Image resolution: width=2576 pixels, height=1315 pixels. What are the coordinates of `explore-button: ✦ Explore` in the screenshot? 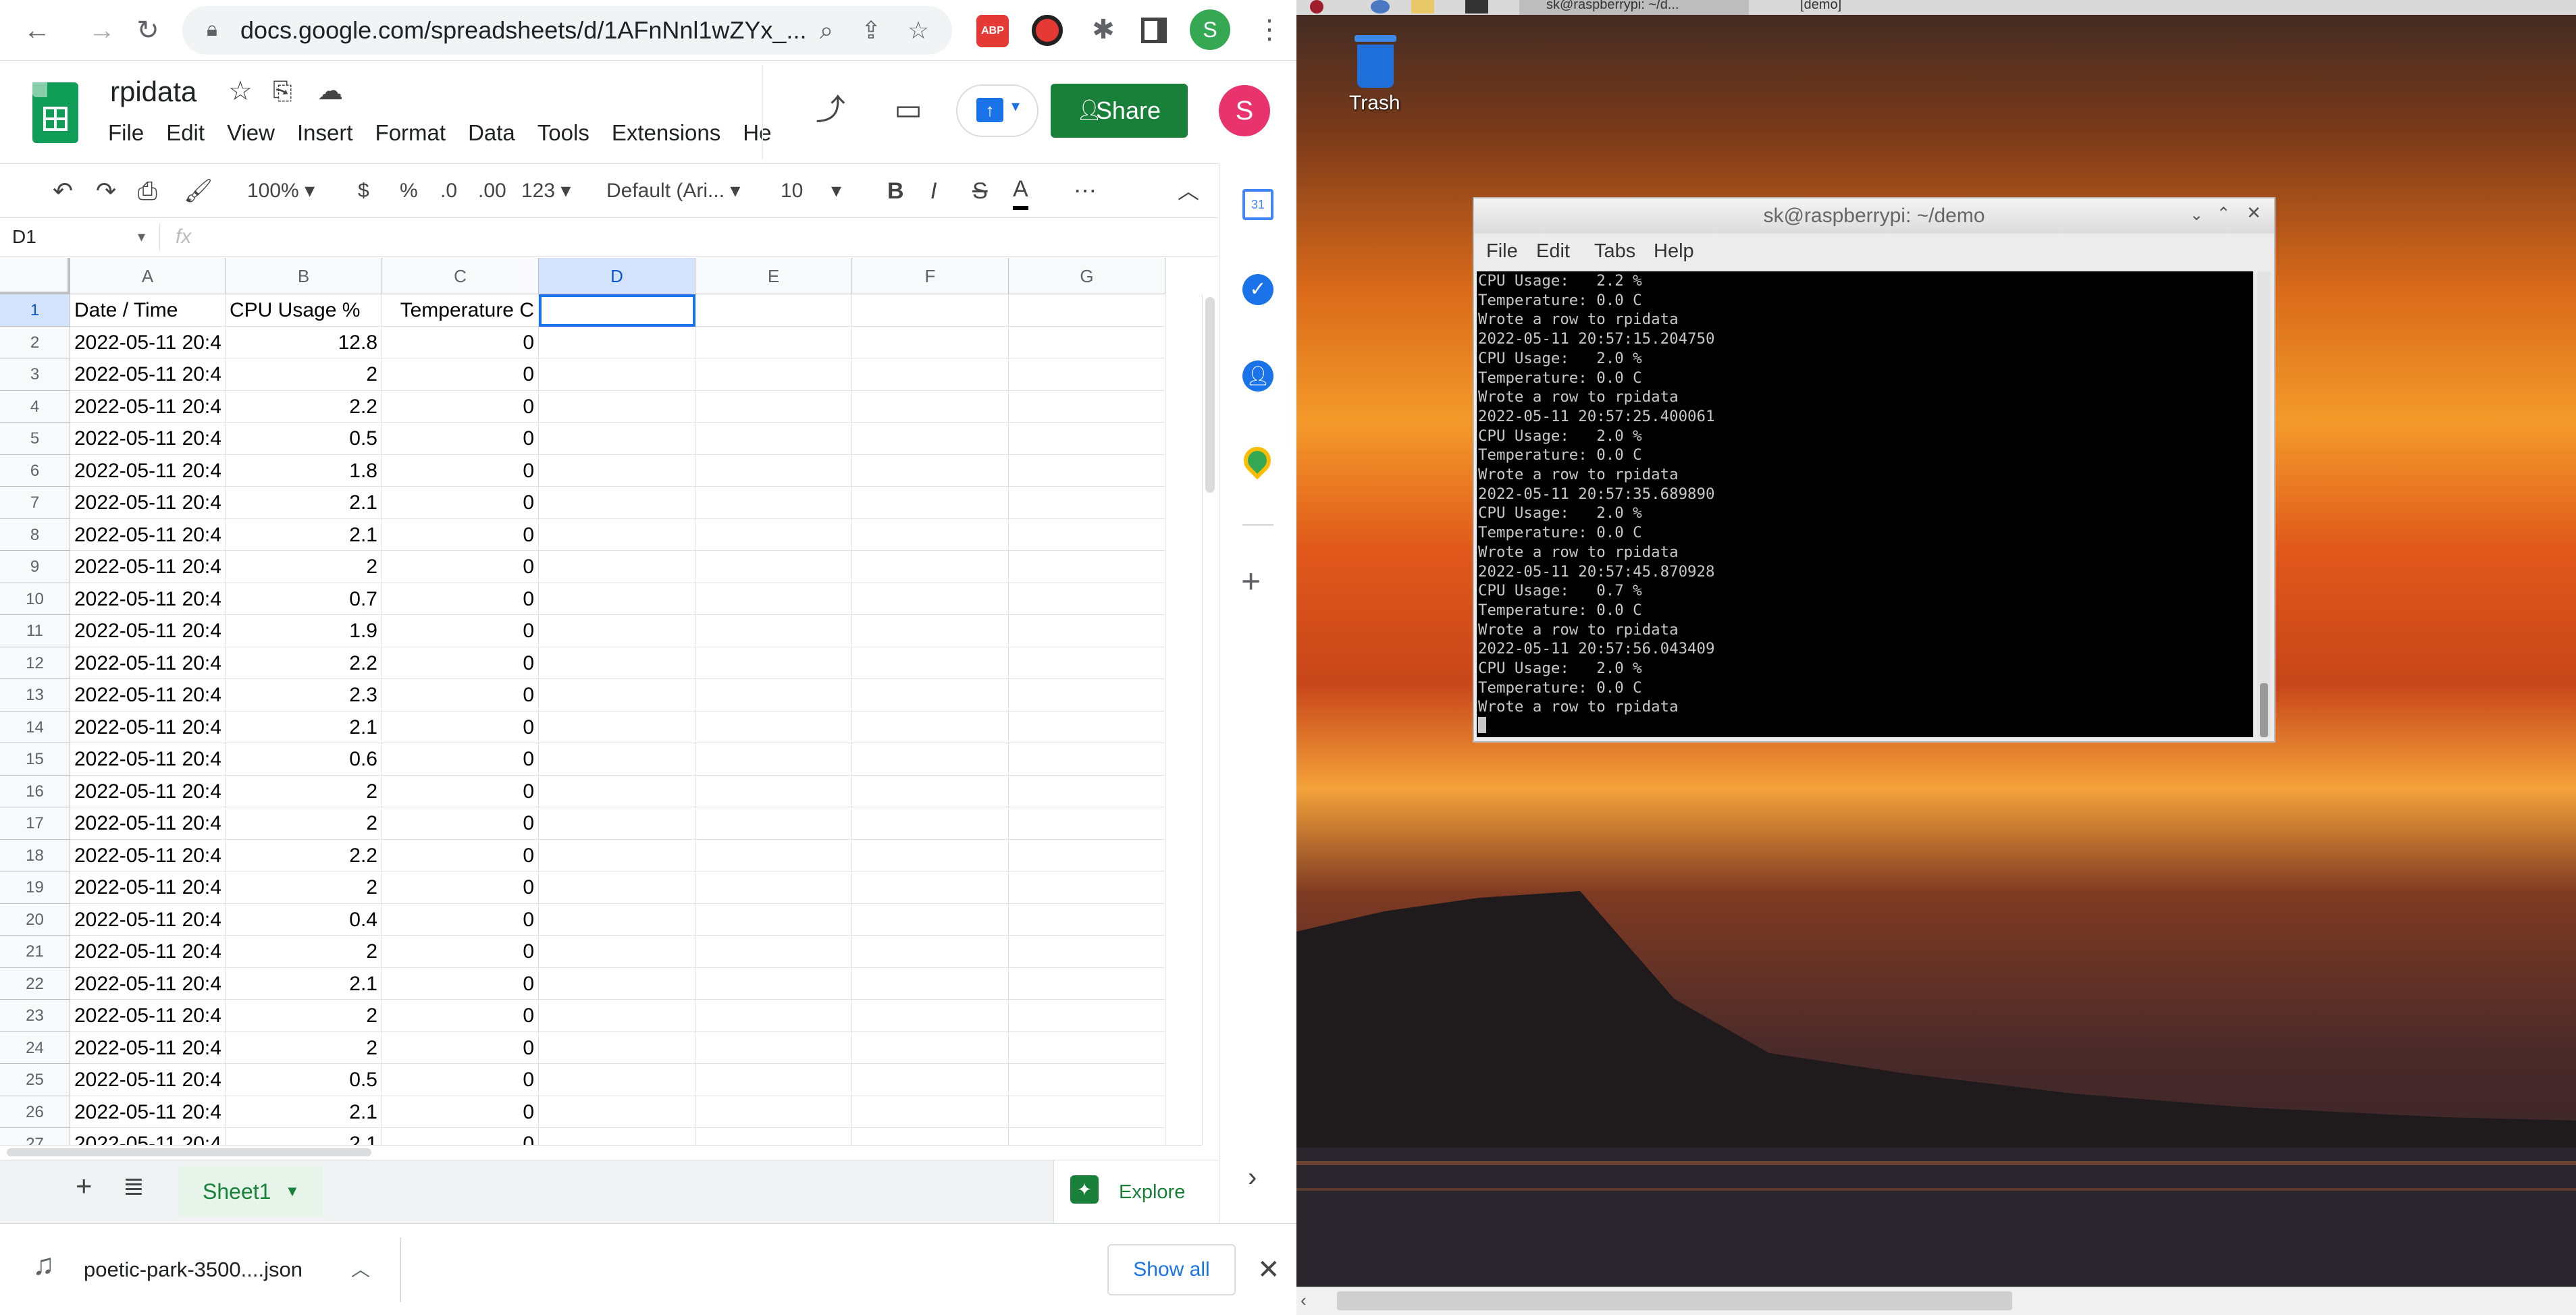 It's located at (1136, 1192).